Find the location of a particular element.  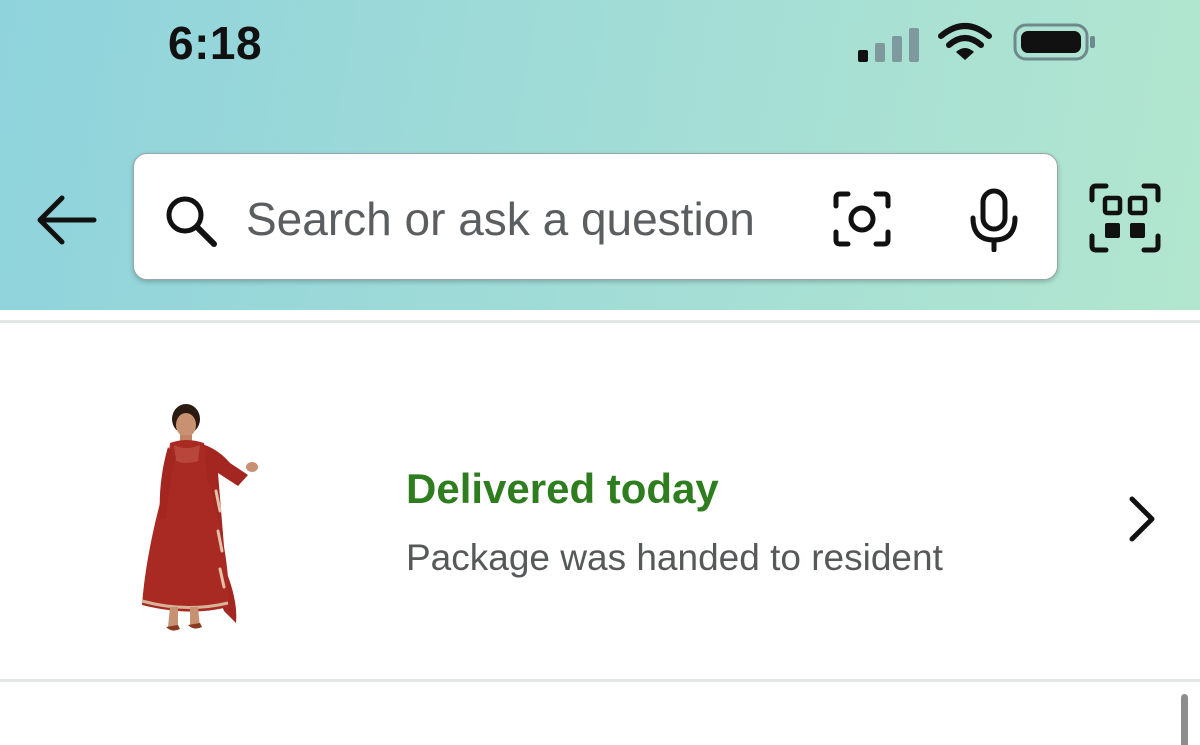

delivery-detail: Package was handed to resident is located at coordinates (674, 557).